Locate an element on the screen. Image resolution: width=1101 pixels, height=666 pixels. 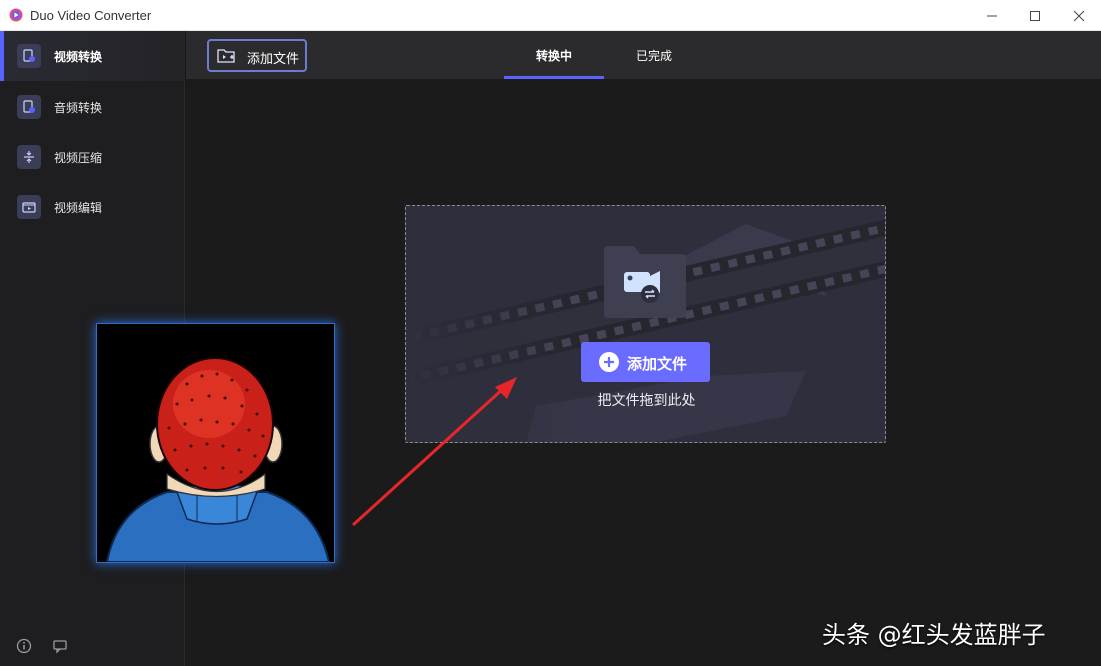
avatar-overlay is located at coordinates (215, 443).